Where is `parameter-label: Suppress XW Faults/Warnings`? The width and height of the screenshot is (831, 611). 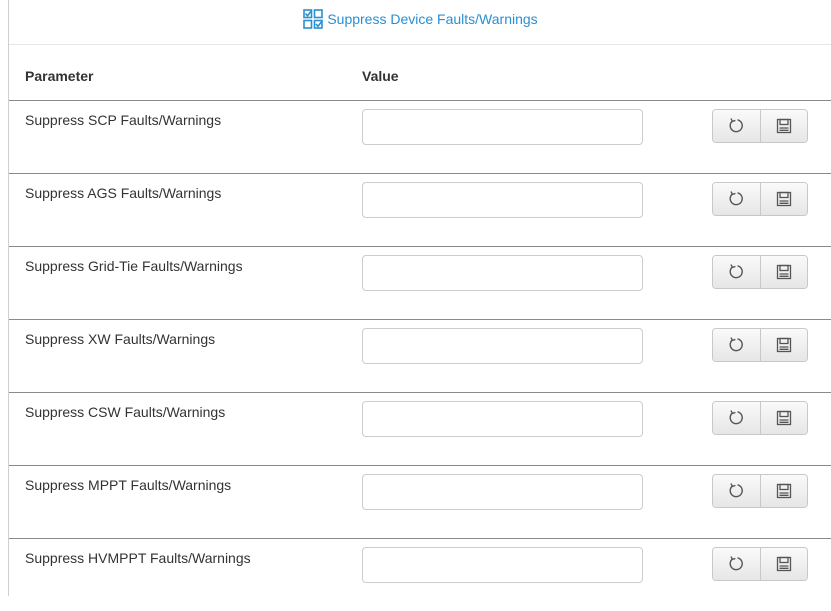
parameter-label: Suppress XW Faults/Warnings is located at coordinates (120, 339).